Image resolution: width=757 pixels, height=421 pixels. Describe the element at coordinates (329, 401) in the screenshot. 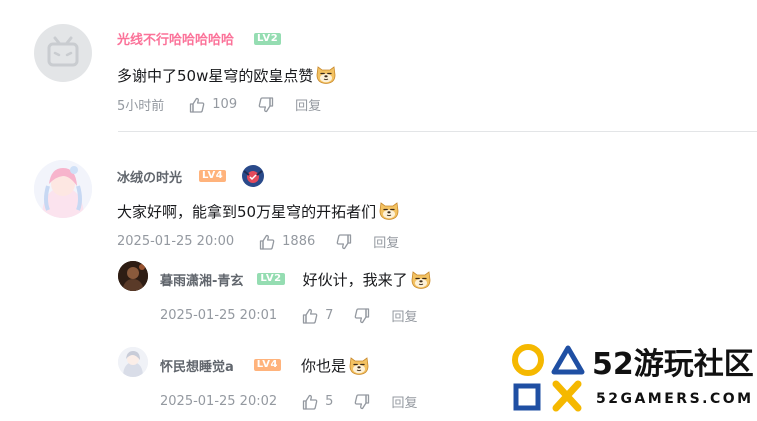

I see `like-count: 5` at that location.